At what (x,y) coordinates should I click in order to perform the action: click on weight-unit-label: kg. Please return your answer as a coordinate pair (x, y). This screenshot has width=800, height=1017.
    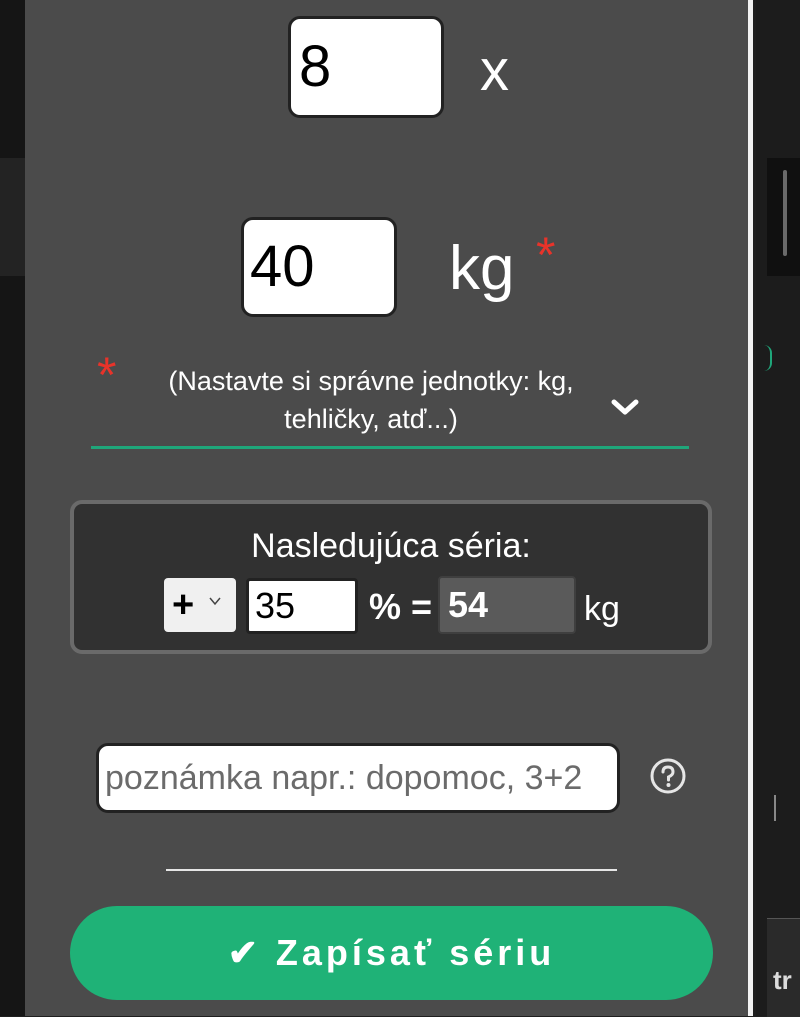
    Looking at the image, I should click on (482, 268).